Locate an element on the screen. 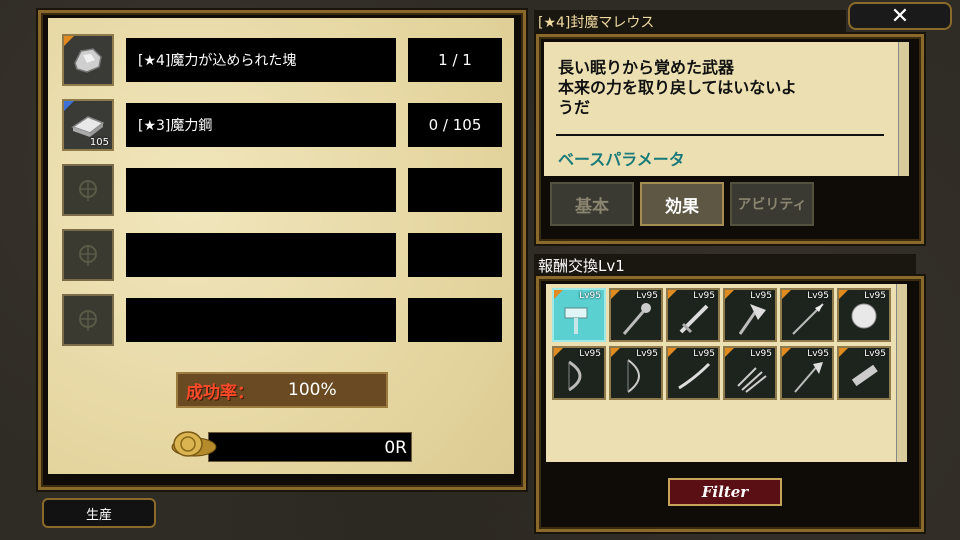 The height and width of the screenshot is (540, 960). orb-icon is located at coordinates (864, 316).